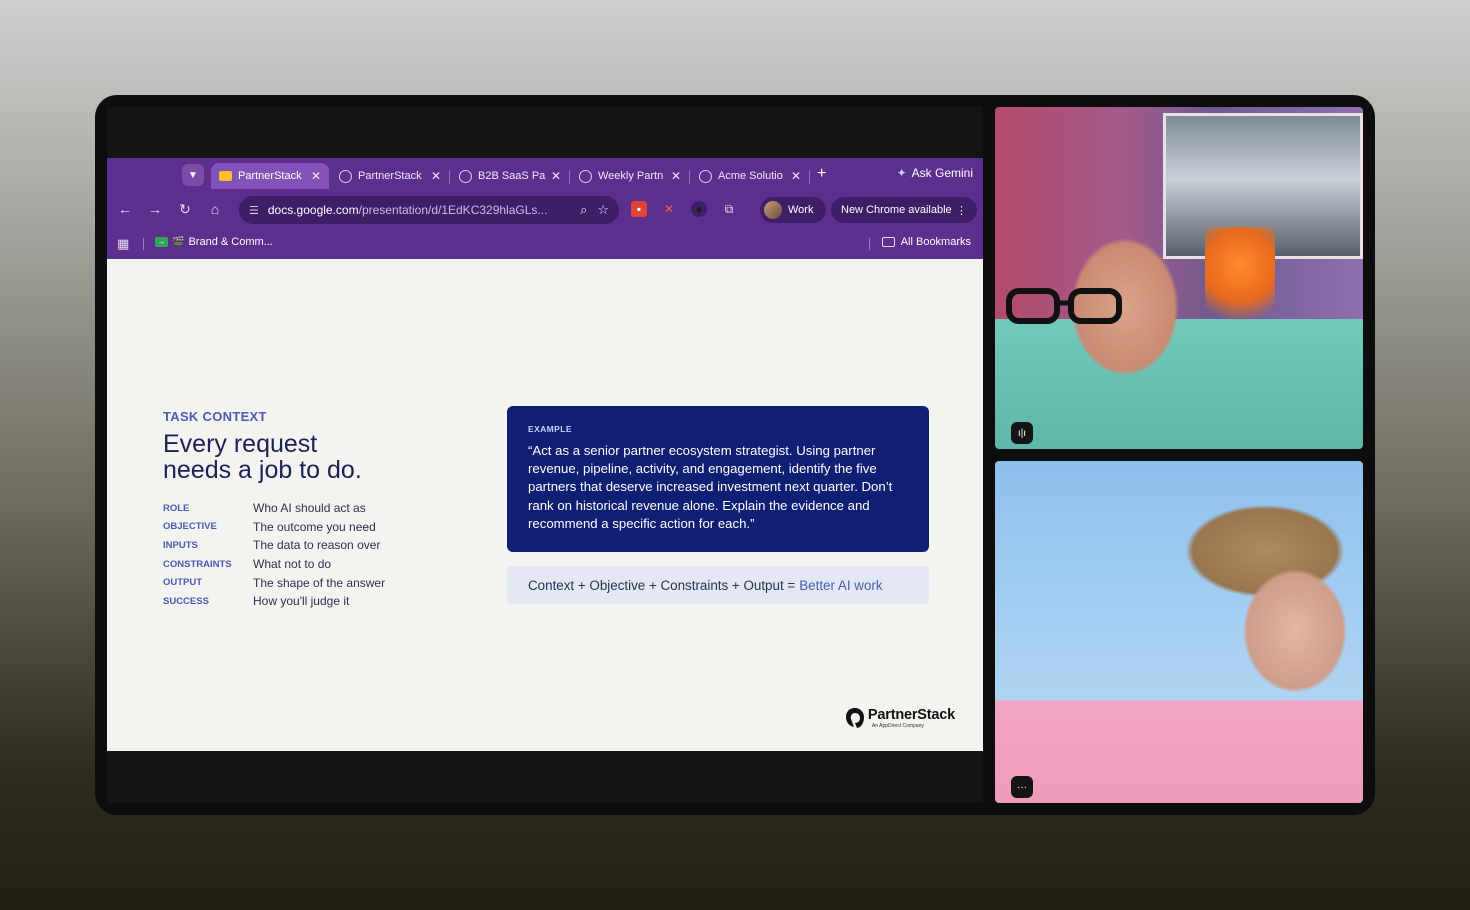 This screenshot has height=910, width=1470. What do you see at coordinates (313, 210) in the screenshot?
I see `url-host: docs.google.com` at bounding box center [313, 210].